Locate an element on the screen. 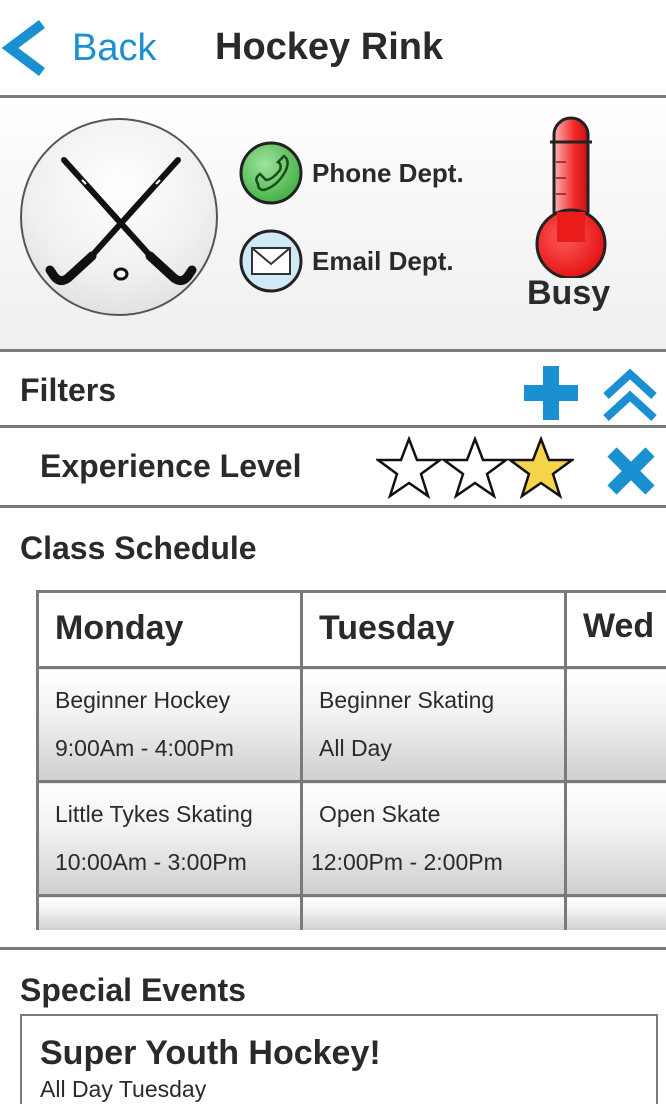 This screenshot has width=666, height=1104. experience-star-rating is located at coordinates (475, 468).